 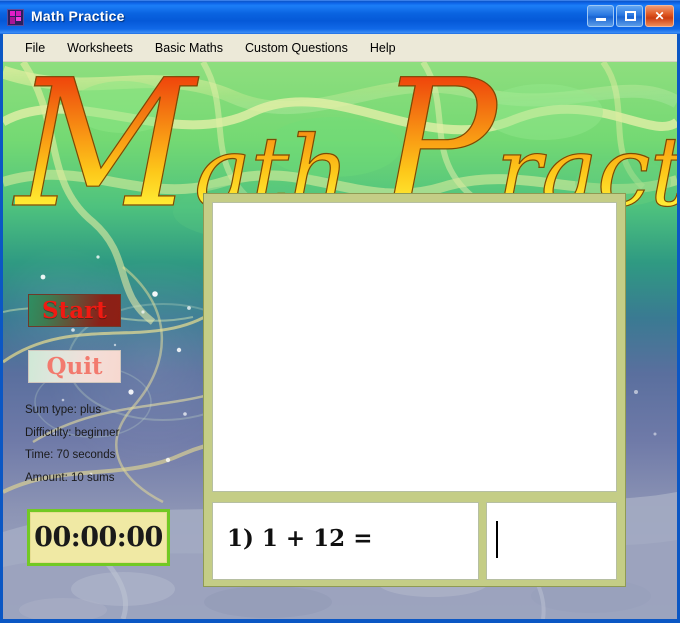 I want to click on setting-difficulty: Difficulty: beginner, so click(x=72, y=432).